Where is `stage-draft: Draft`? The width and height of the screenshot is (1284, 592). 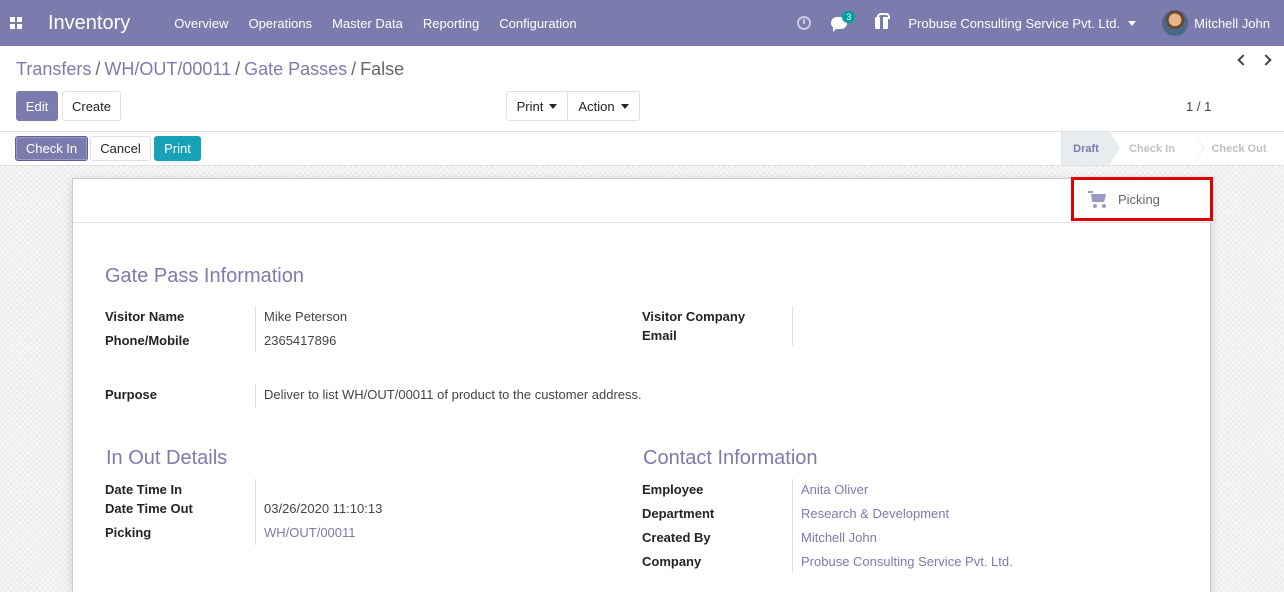
stage-draft: Draft is located at coordinates (1090, 148).